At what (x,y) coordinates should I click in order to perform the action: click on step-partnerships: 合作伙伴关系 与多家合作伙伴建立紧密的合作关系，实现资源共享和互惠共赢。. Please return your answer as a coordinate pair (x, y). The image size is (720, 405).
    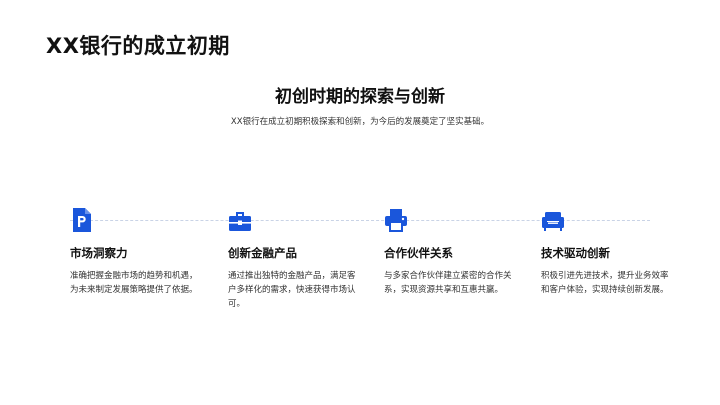
    Looking at the image, I should click on (451, 252).